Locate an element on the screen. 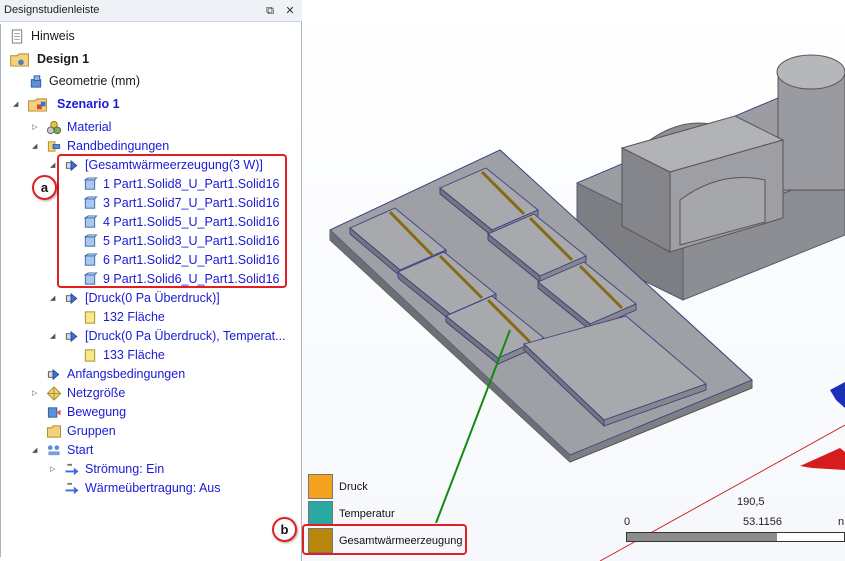 The width and height of the screenshot is (845, 561). note-icon is located at coordinates (17, 36).